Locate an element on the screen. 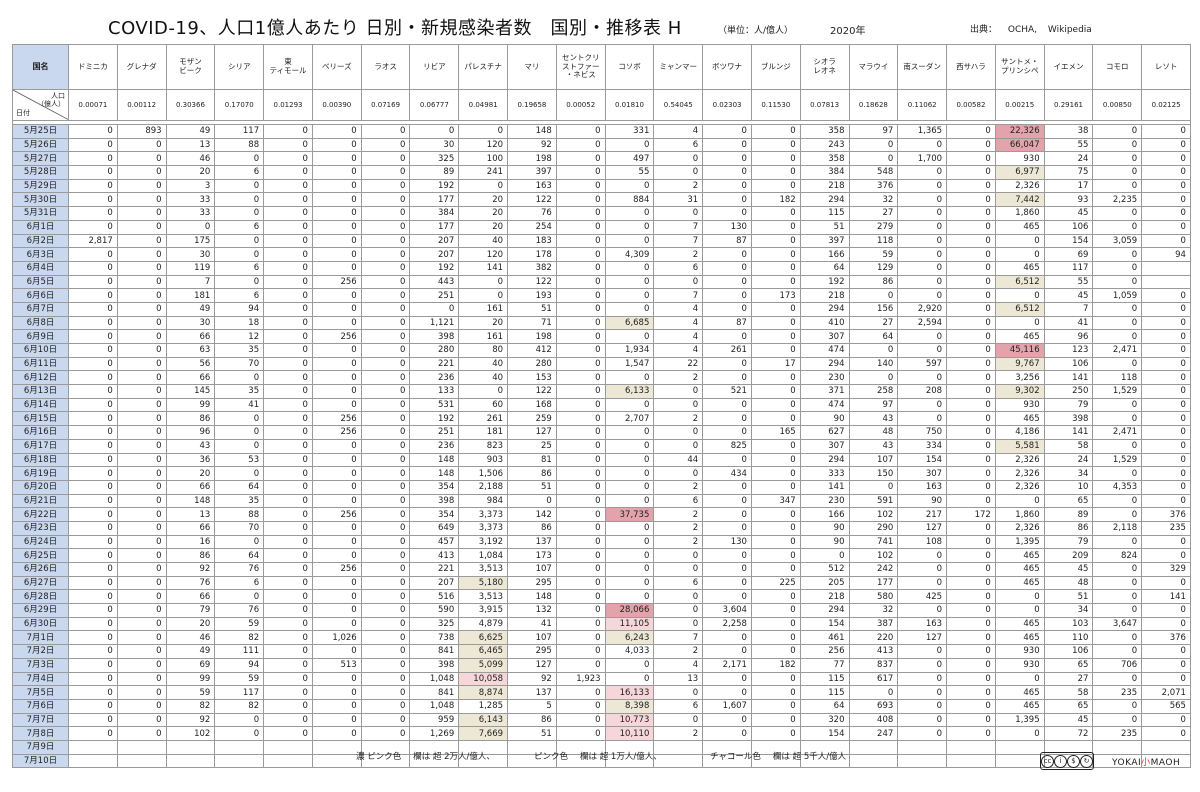  case-count-cell: 531 is located at coordinates (434, 405).